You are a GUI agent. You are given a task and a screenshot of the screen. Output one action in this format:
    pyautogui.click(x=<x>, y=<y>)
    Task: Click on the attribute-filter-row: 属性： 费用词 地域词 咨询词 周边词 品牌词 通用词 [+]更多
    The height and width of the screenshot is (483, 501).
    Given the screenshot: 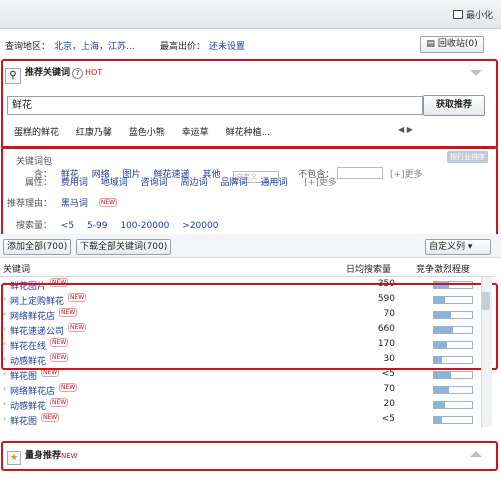 What is the action you would take?
    pyautogui.click(x=180, y=183)
    